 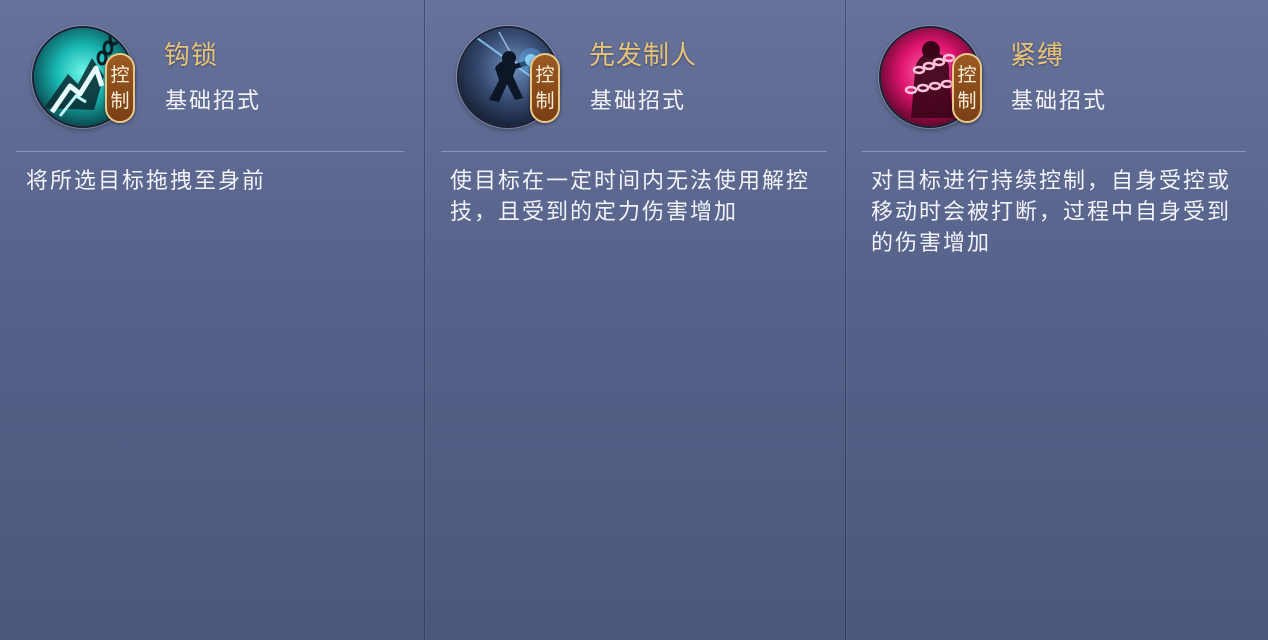 What do you see at coordinates (1051, 212) in the screenshot?
I see `skill-description: 对目标进行持续控制，自身受控或移动时会被打断，过程中自身受到的伤害增加` at bounding box center [1051, 212].